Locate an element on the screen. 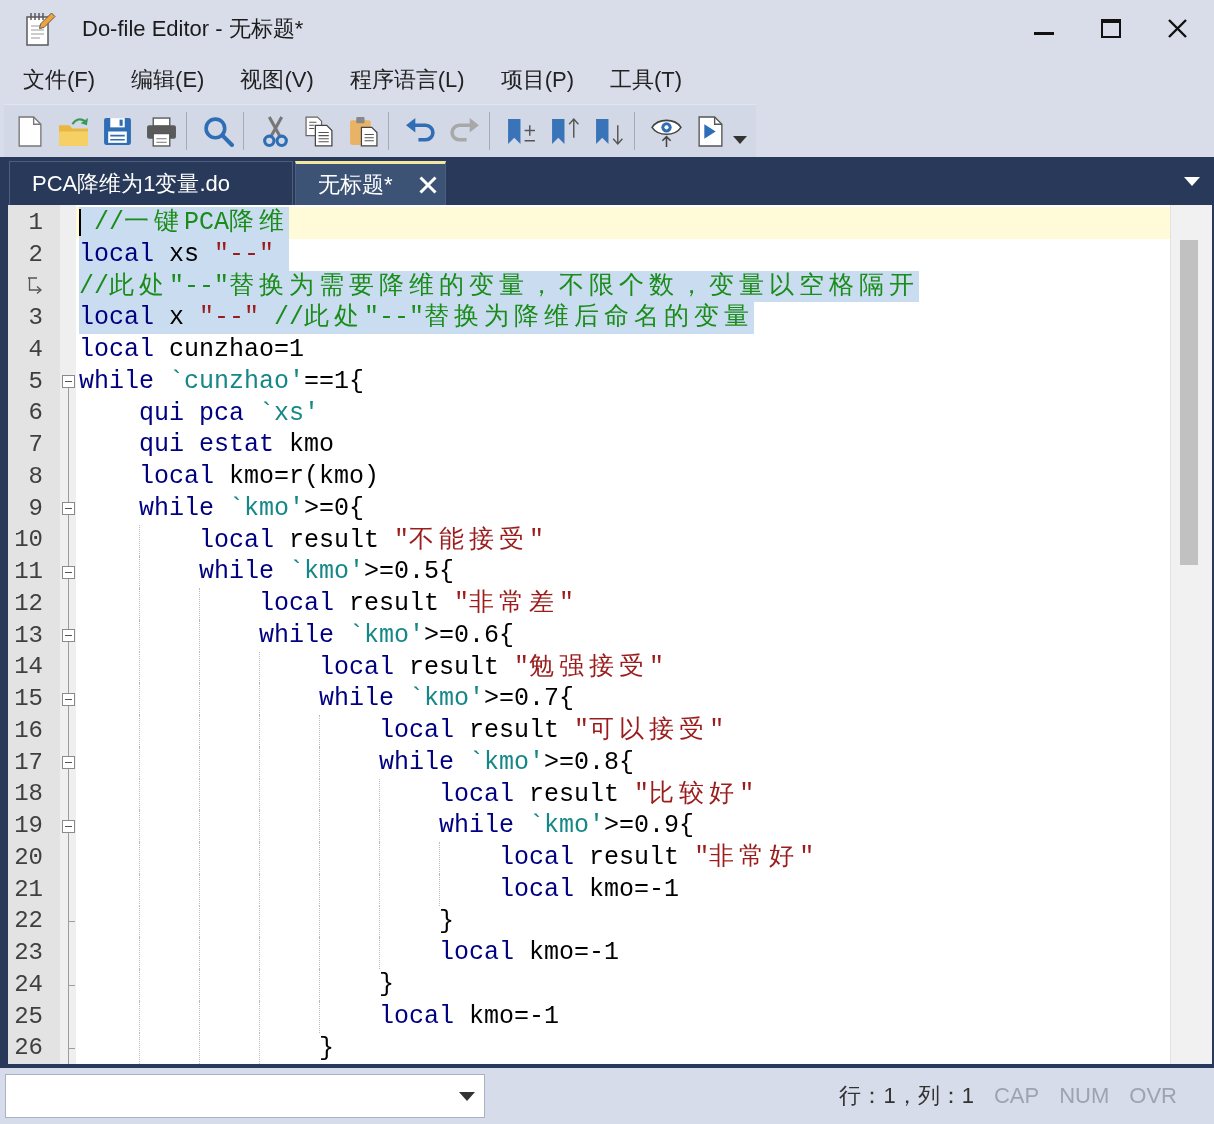 This screenshot has height=1124, width=1214. code-line: while `kmo'>=0.8{ is located at coordinates (507, 762).